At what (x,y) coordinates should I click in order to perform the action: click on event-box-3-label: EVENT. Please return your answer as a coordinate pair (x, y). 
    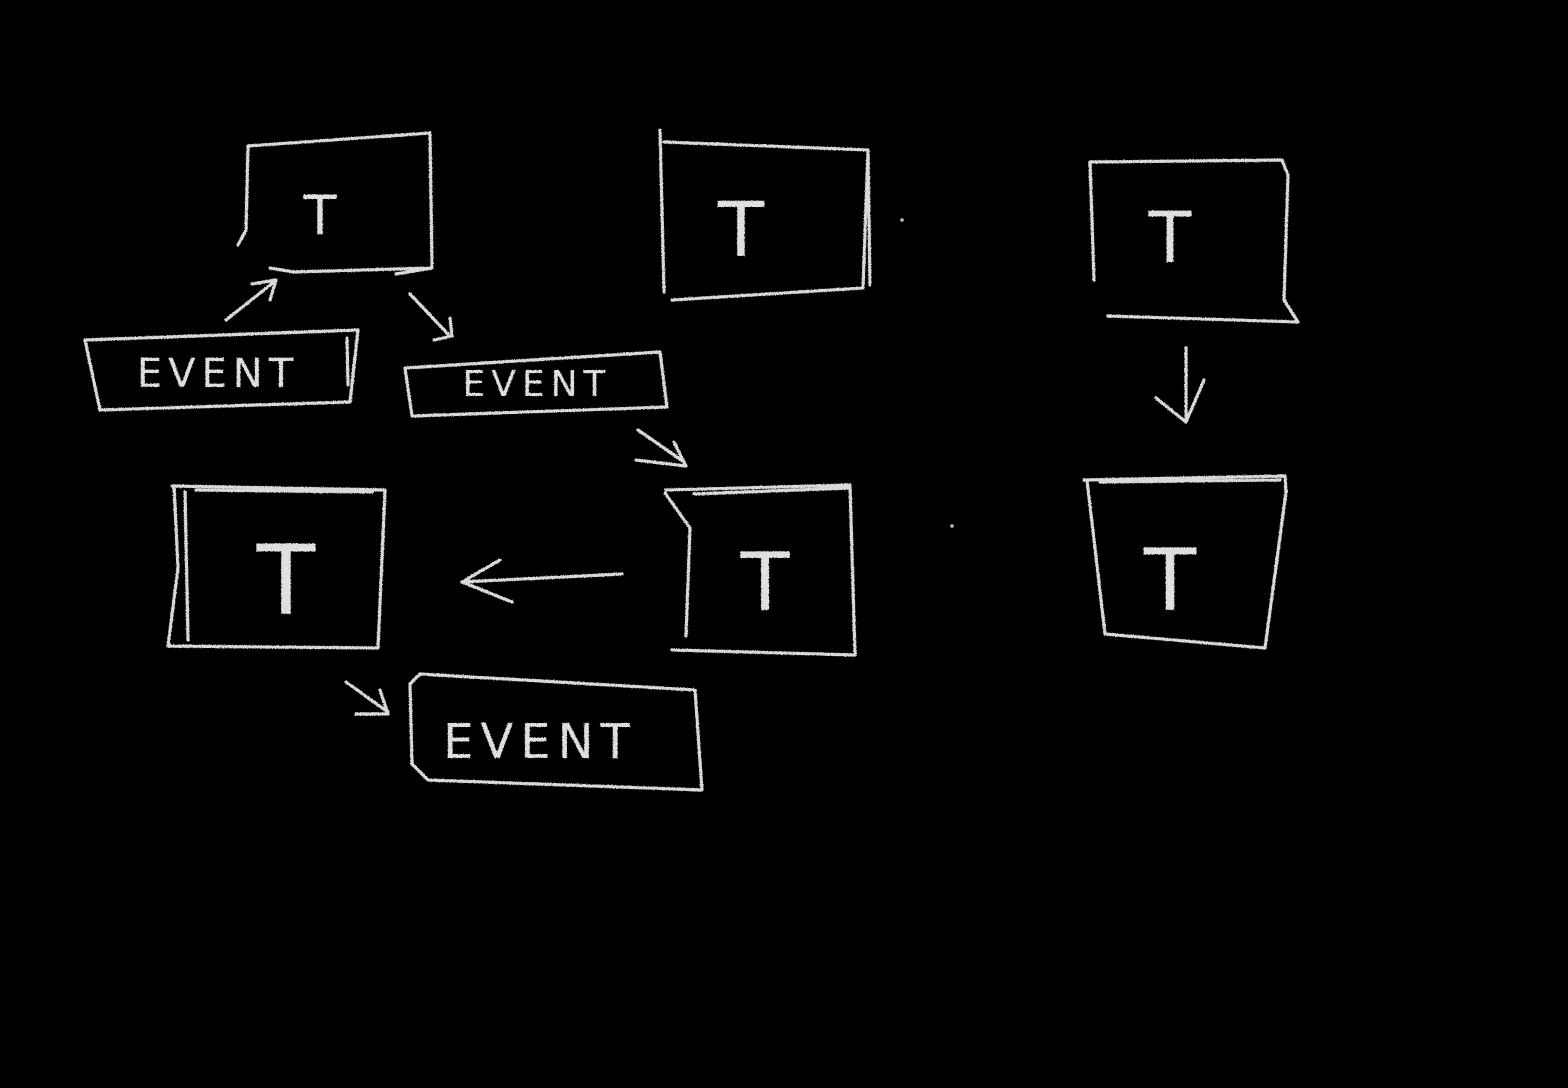
    Looking at the image, I should click on (540, 742).